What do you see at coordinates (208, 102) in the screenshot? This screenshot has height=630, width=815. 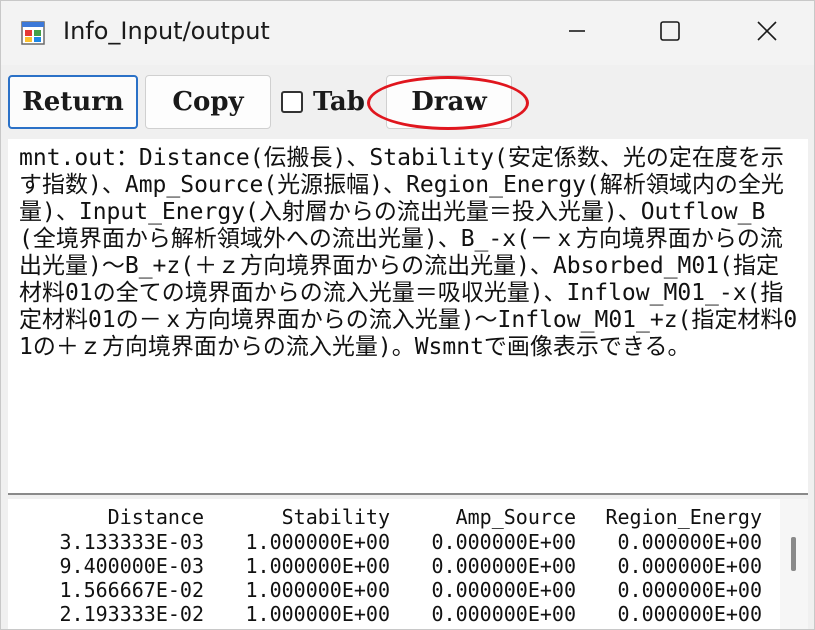 I see `copy-button: Copy` at bounding box center [208, 102].